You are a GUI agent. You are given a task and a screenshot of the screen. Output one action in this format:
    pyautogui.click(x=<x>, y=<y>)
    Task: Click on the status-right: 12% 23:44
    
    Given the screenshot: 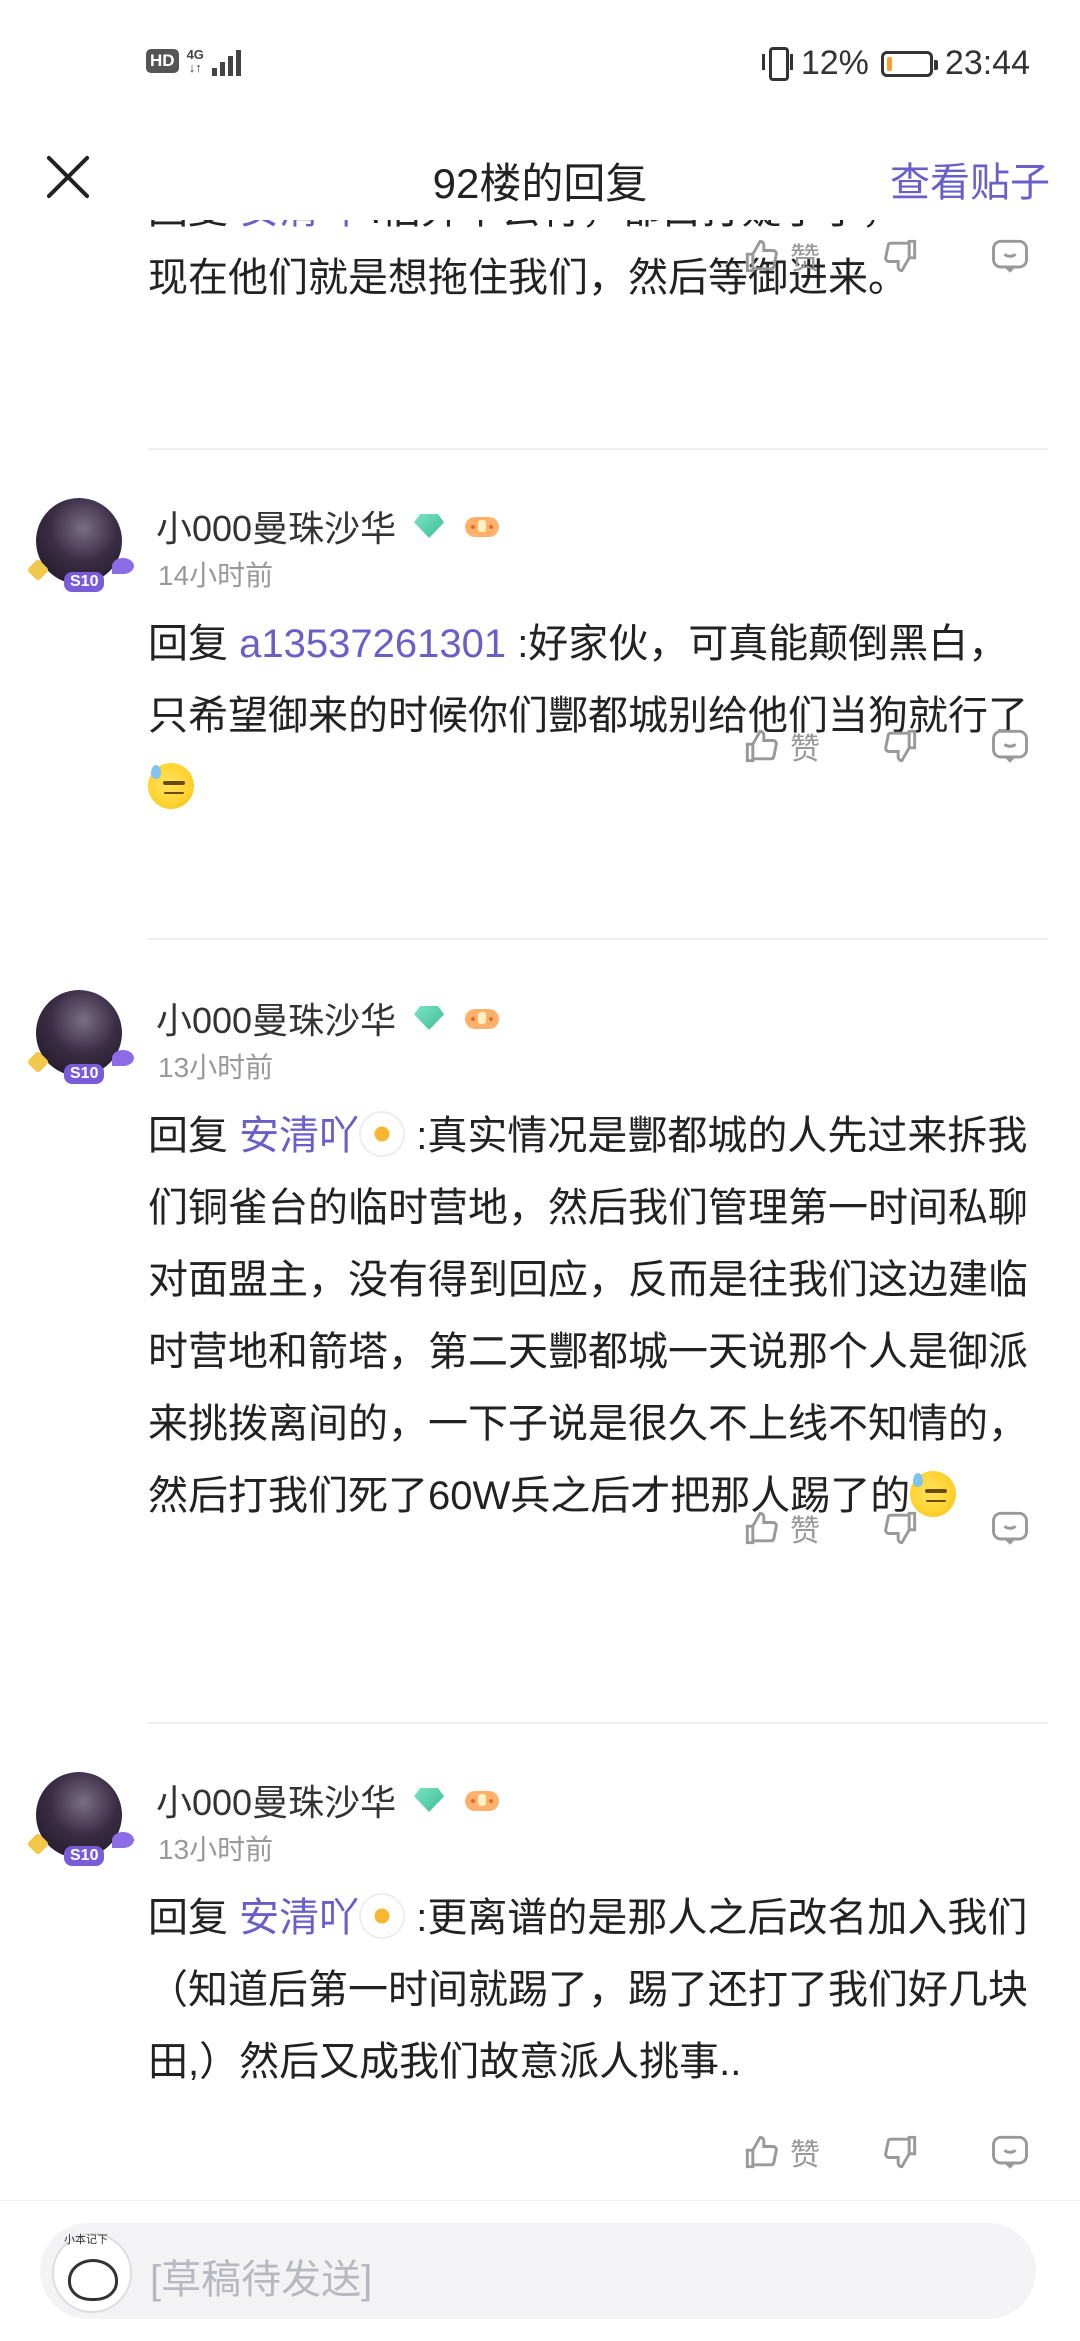 What is the action you would take?
    pyautogui.click(x=895, y=63)
    